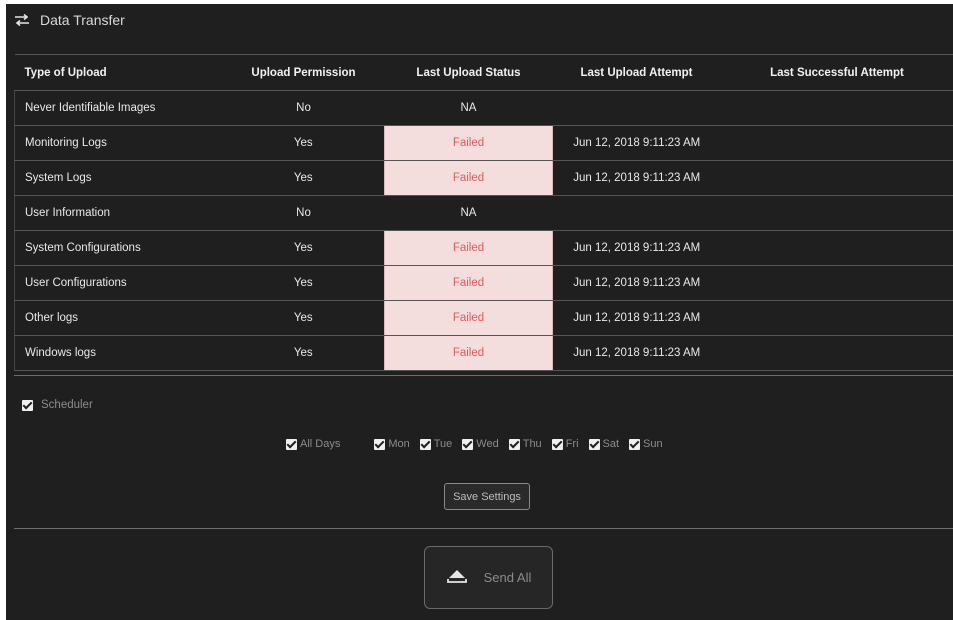  Describe the element at coordinates (118, 143) in the screenshot. I see `cell-type: Monitoring Logs` at that location.